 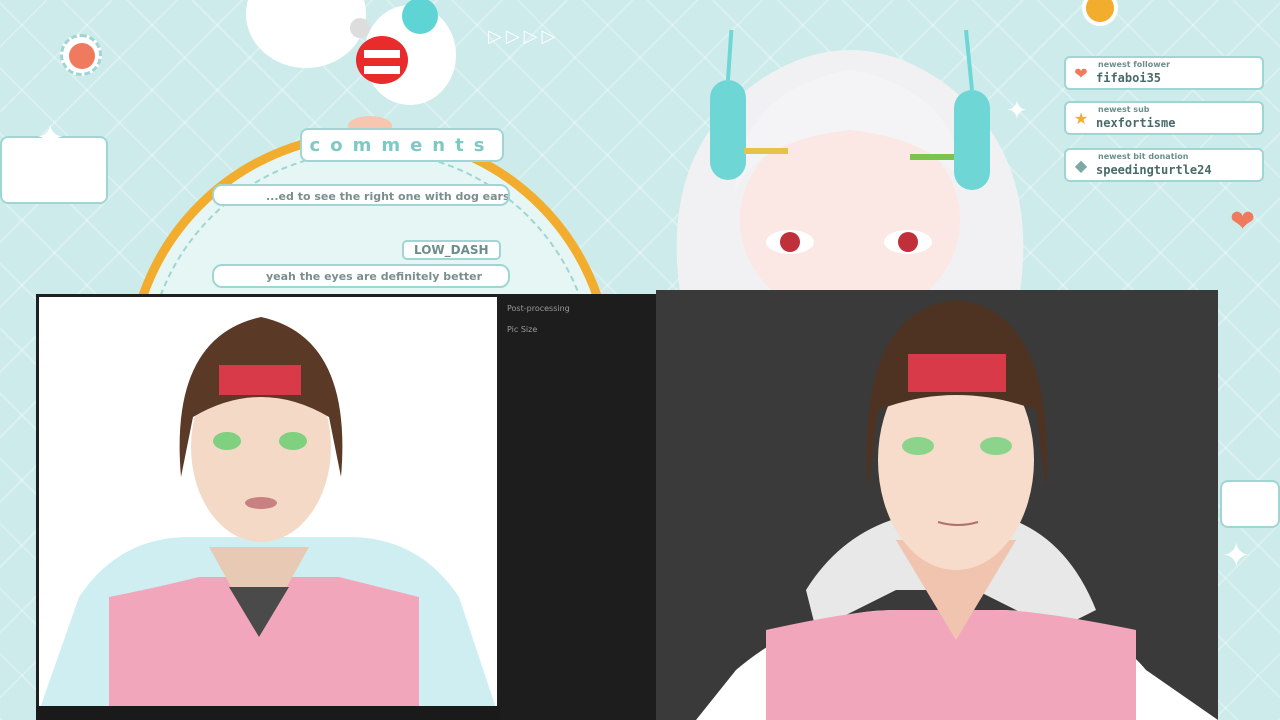 What do you see at coordinates (1154, 170) in the screenshot?
I see `alert-value: speedingturtle24` at bounding box center [1154, 170].